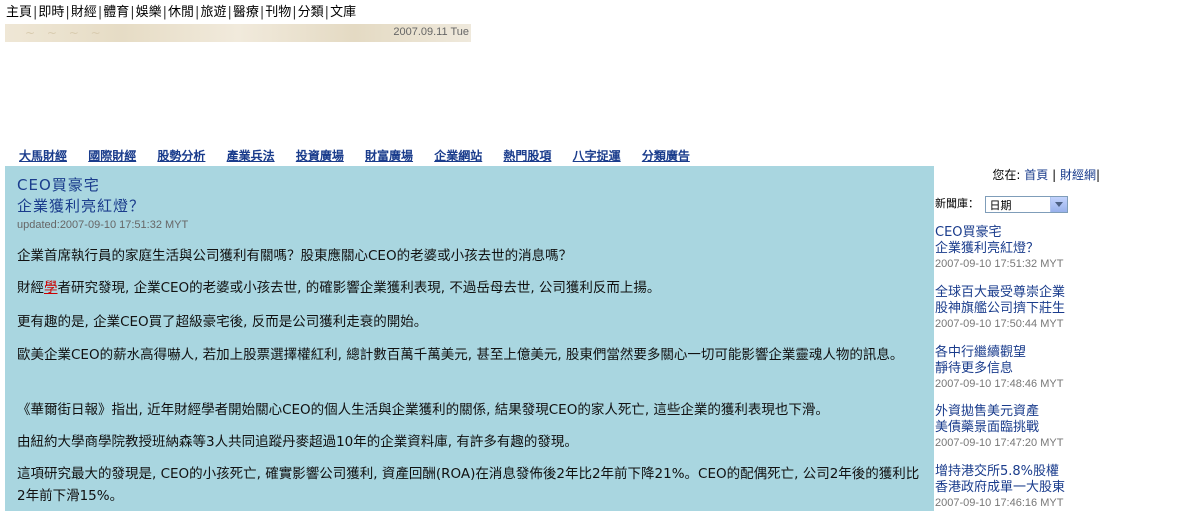 The width and height of the screenshot is (1197, 511). I want to click on news-headline-line2: 美債藥景面臨挑戰, so click(1065, 428).